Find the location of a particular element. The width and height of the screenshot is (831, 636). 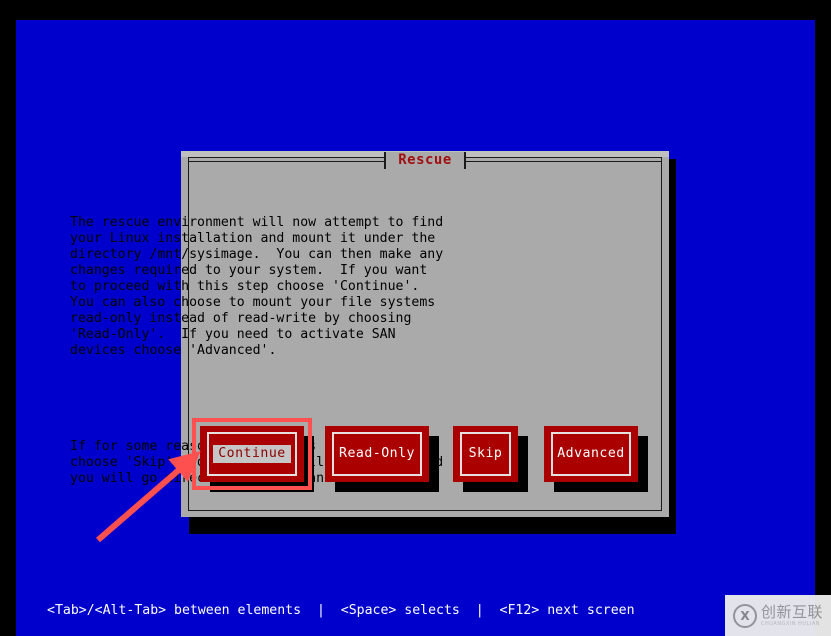

watermark-logo-icon: X is located at coordinates (744, 615).